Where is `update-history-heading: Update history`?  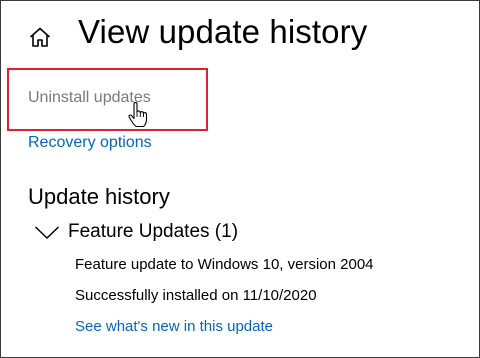 update-history-heading: Update history is located at coordinates (99, 196).